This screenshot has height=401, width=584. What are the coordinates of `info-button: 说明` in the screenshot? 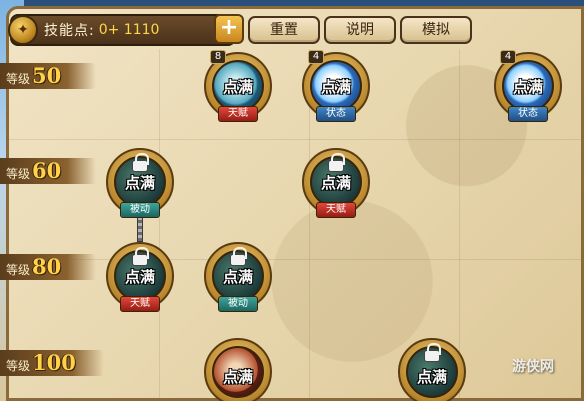 It's located at (360, 30).